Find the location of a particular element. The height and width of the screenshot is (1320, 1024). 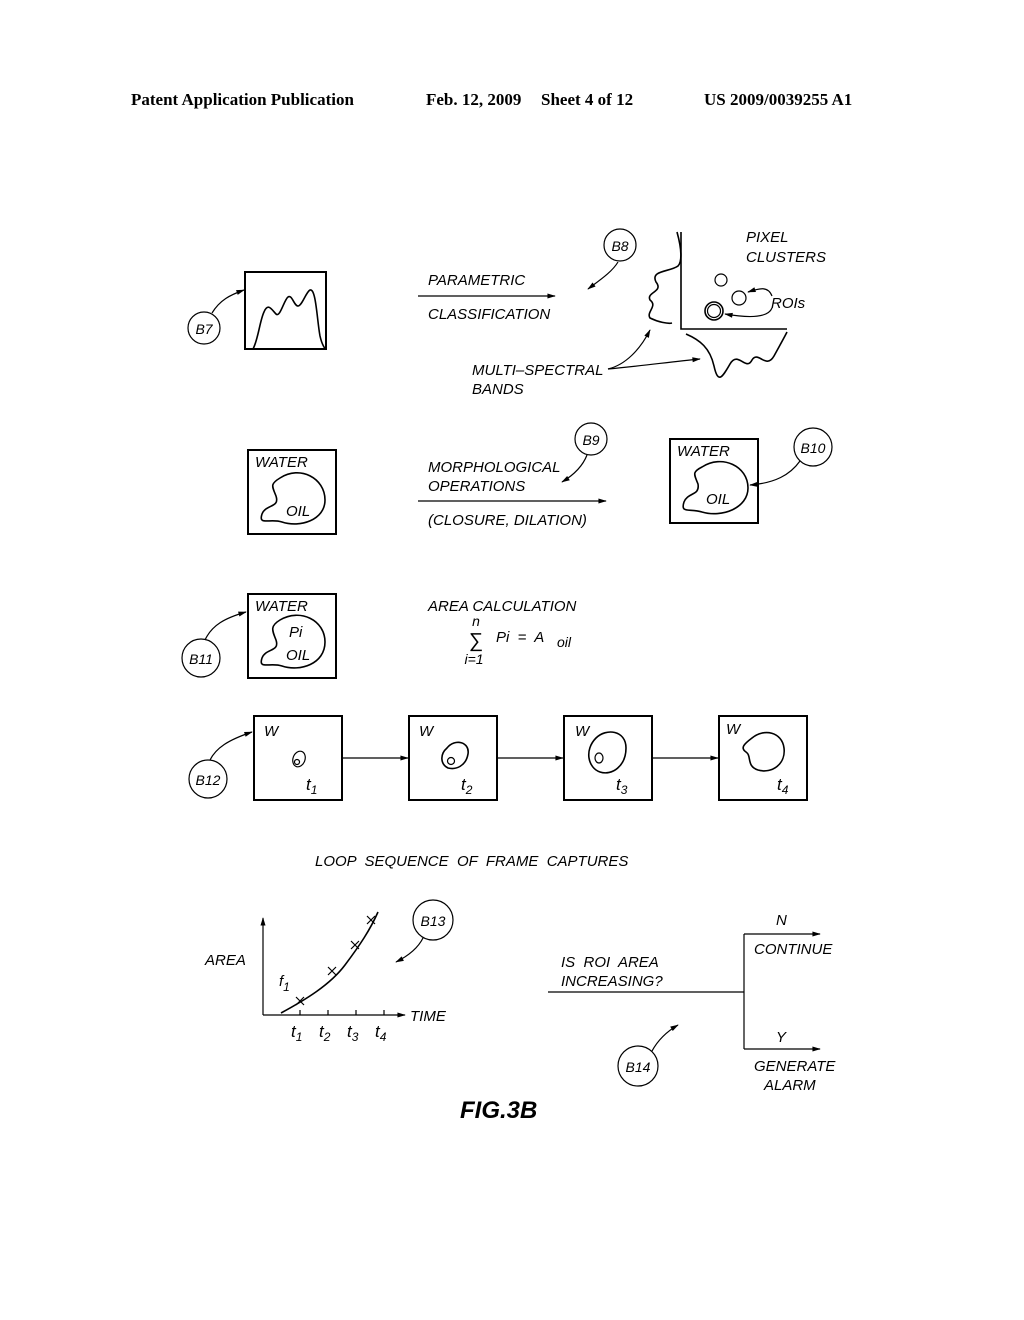

callout-b11: B11 is located at coordinates (201, 659).